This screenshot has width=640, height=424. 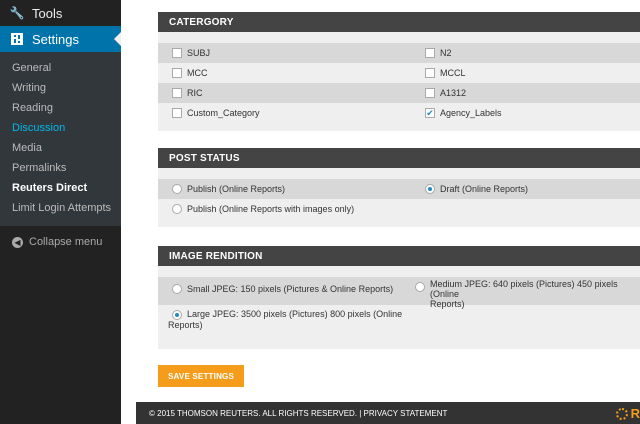 What do you see at coordinates (47, 13) in the screenshot?
I see `menu-item-tools-label: Tools` at bounding box center [47, 13].